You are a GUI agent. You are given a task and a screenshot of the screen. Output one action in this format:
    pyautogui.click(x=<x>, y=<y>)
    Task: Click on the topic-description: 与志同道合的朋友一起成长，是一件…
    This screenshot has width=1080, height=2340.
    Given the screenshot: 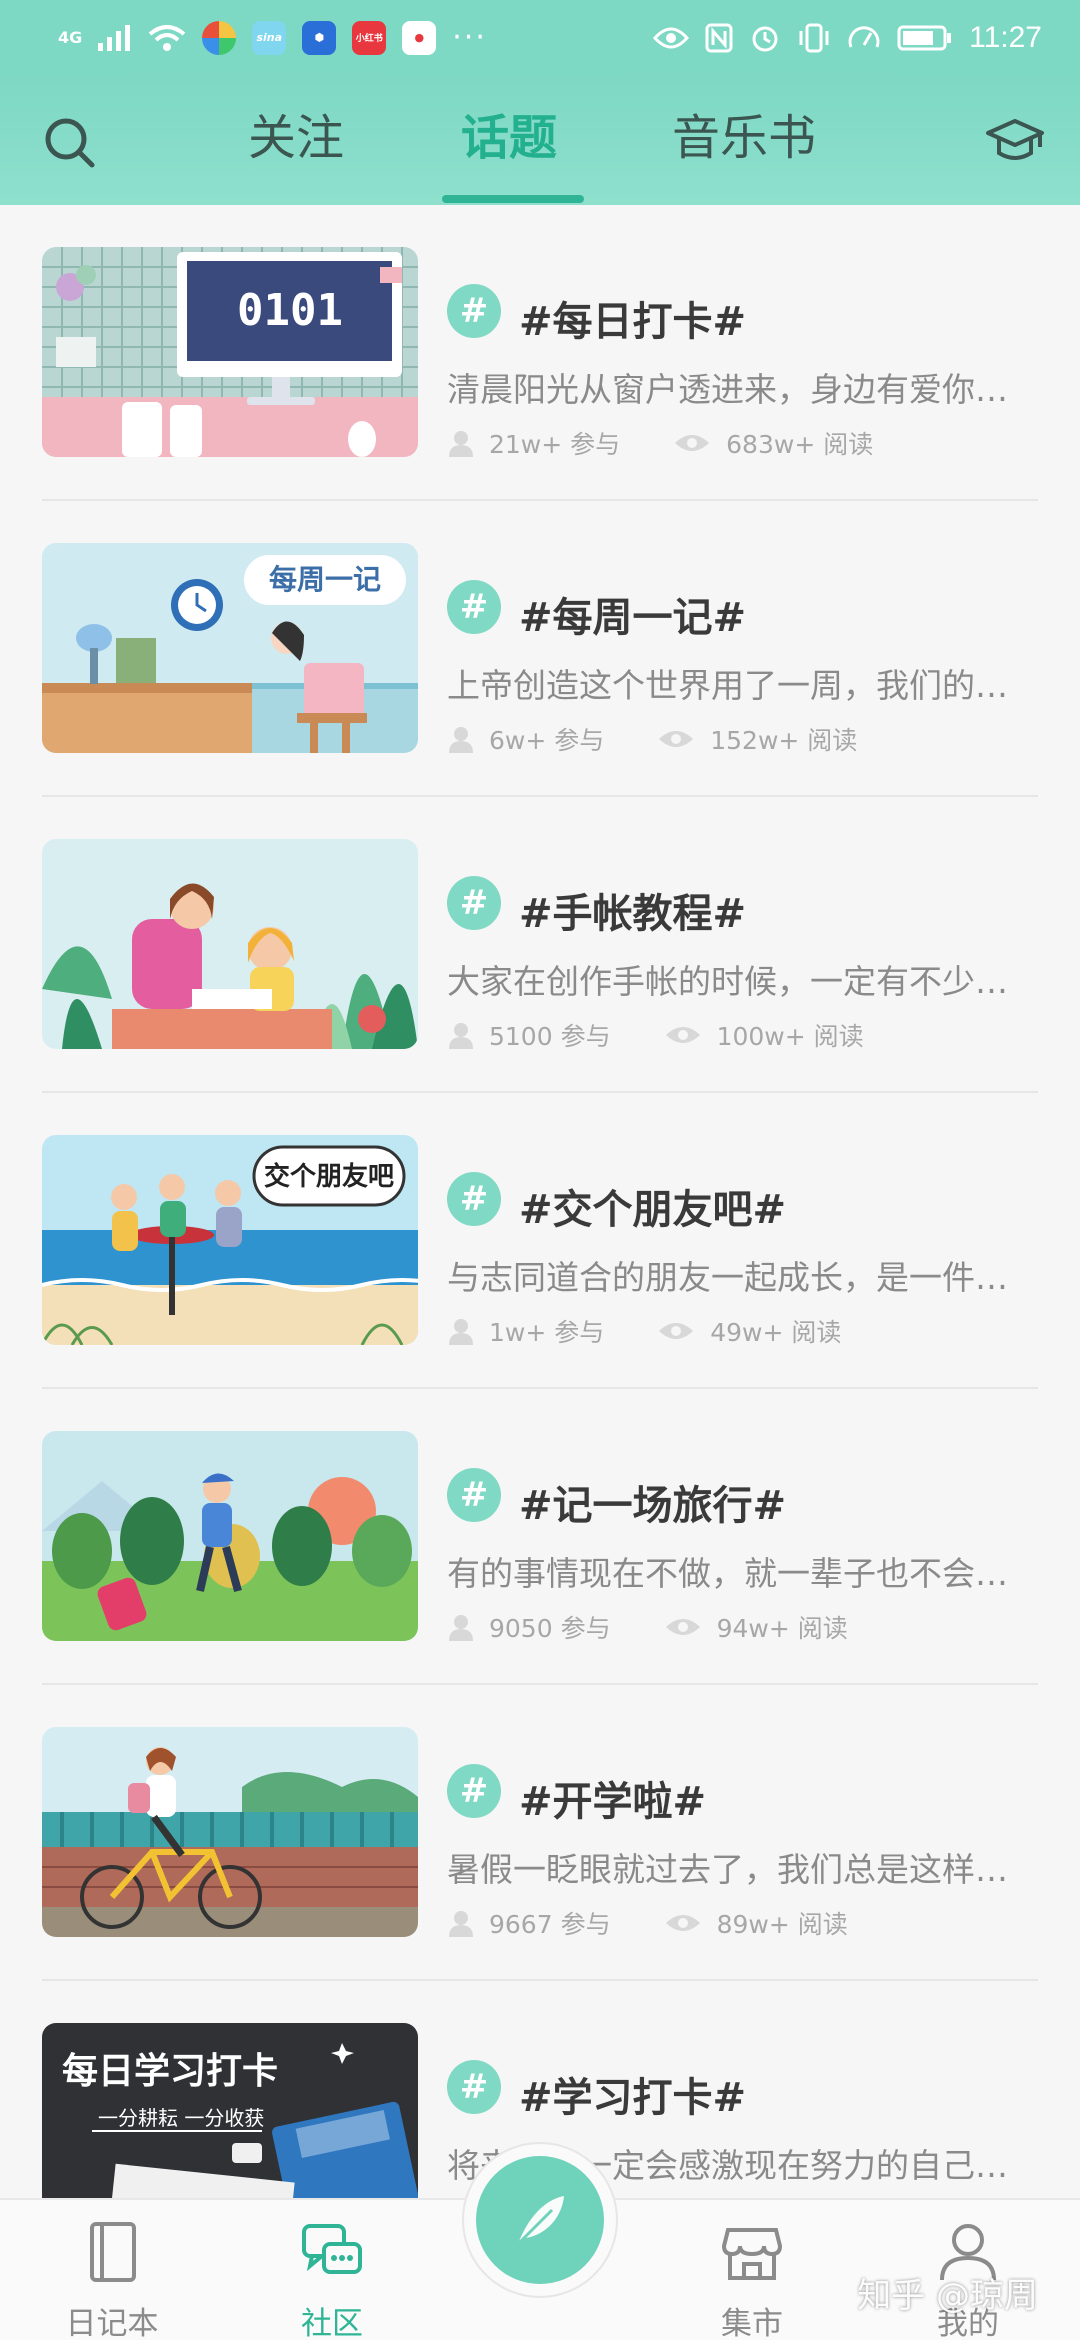 What is the action you would take?
    pyautogui.click(x=727, y=1277)
    